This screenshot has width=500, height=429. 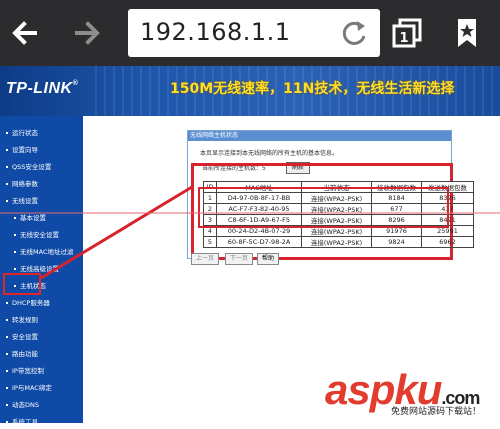 I want to click on sidebar-item: DHCP服务器, so click(x=41, y=303).